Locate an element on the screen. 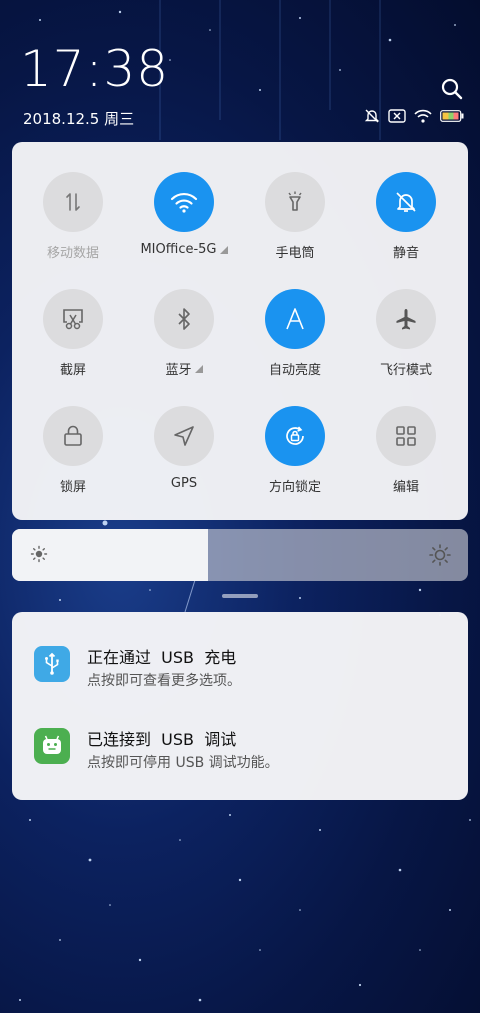  no-sim-icon is located at coordinates (397, 116).